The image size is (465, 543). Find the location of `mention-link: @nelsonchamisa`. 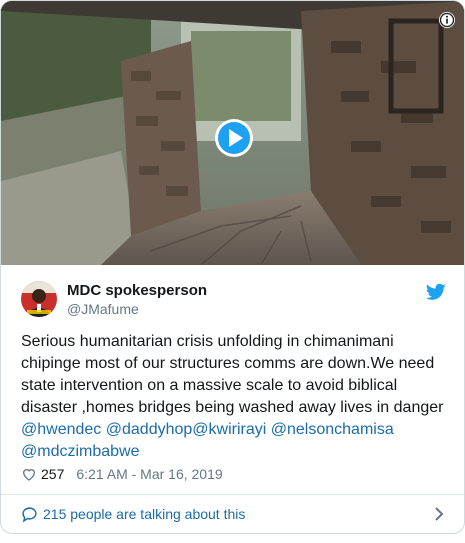

mention-link: @nelsonchamisa is located at coordinates (332, 429).